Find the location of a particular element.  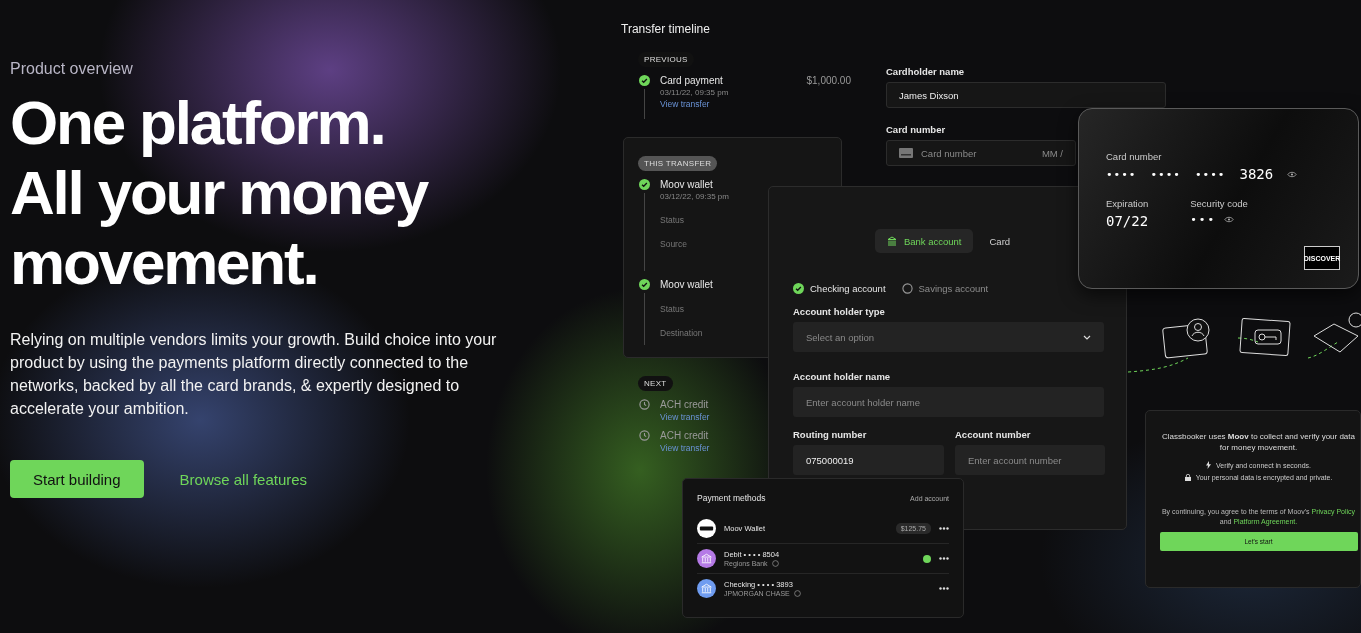

text-field: Card number MM / is located at coordinates (981, 153).